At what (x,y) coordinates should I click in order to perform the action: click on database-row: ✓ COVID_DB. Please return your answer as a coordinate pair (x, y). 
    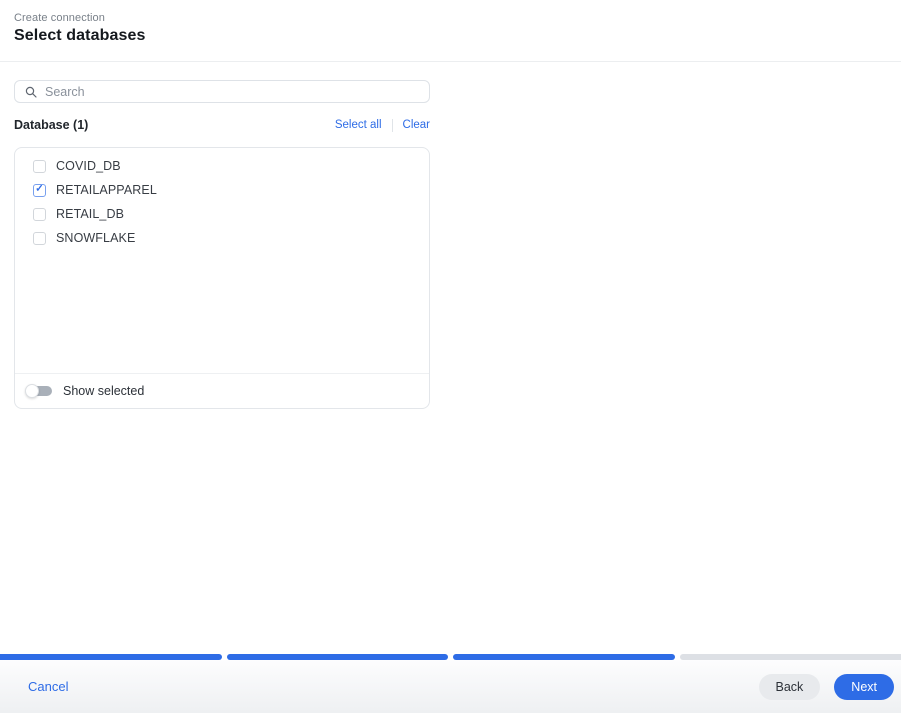
    Looking at the image, I should click on (222, 166).